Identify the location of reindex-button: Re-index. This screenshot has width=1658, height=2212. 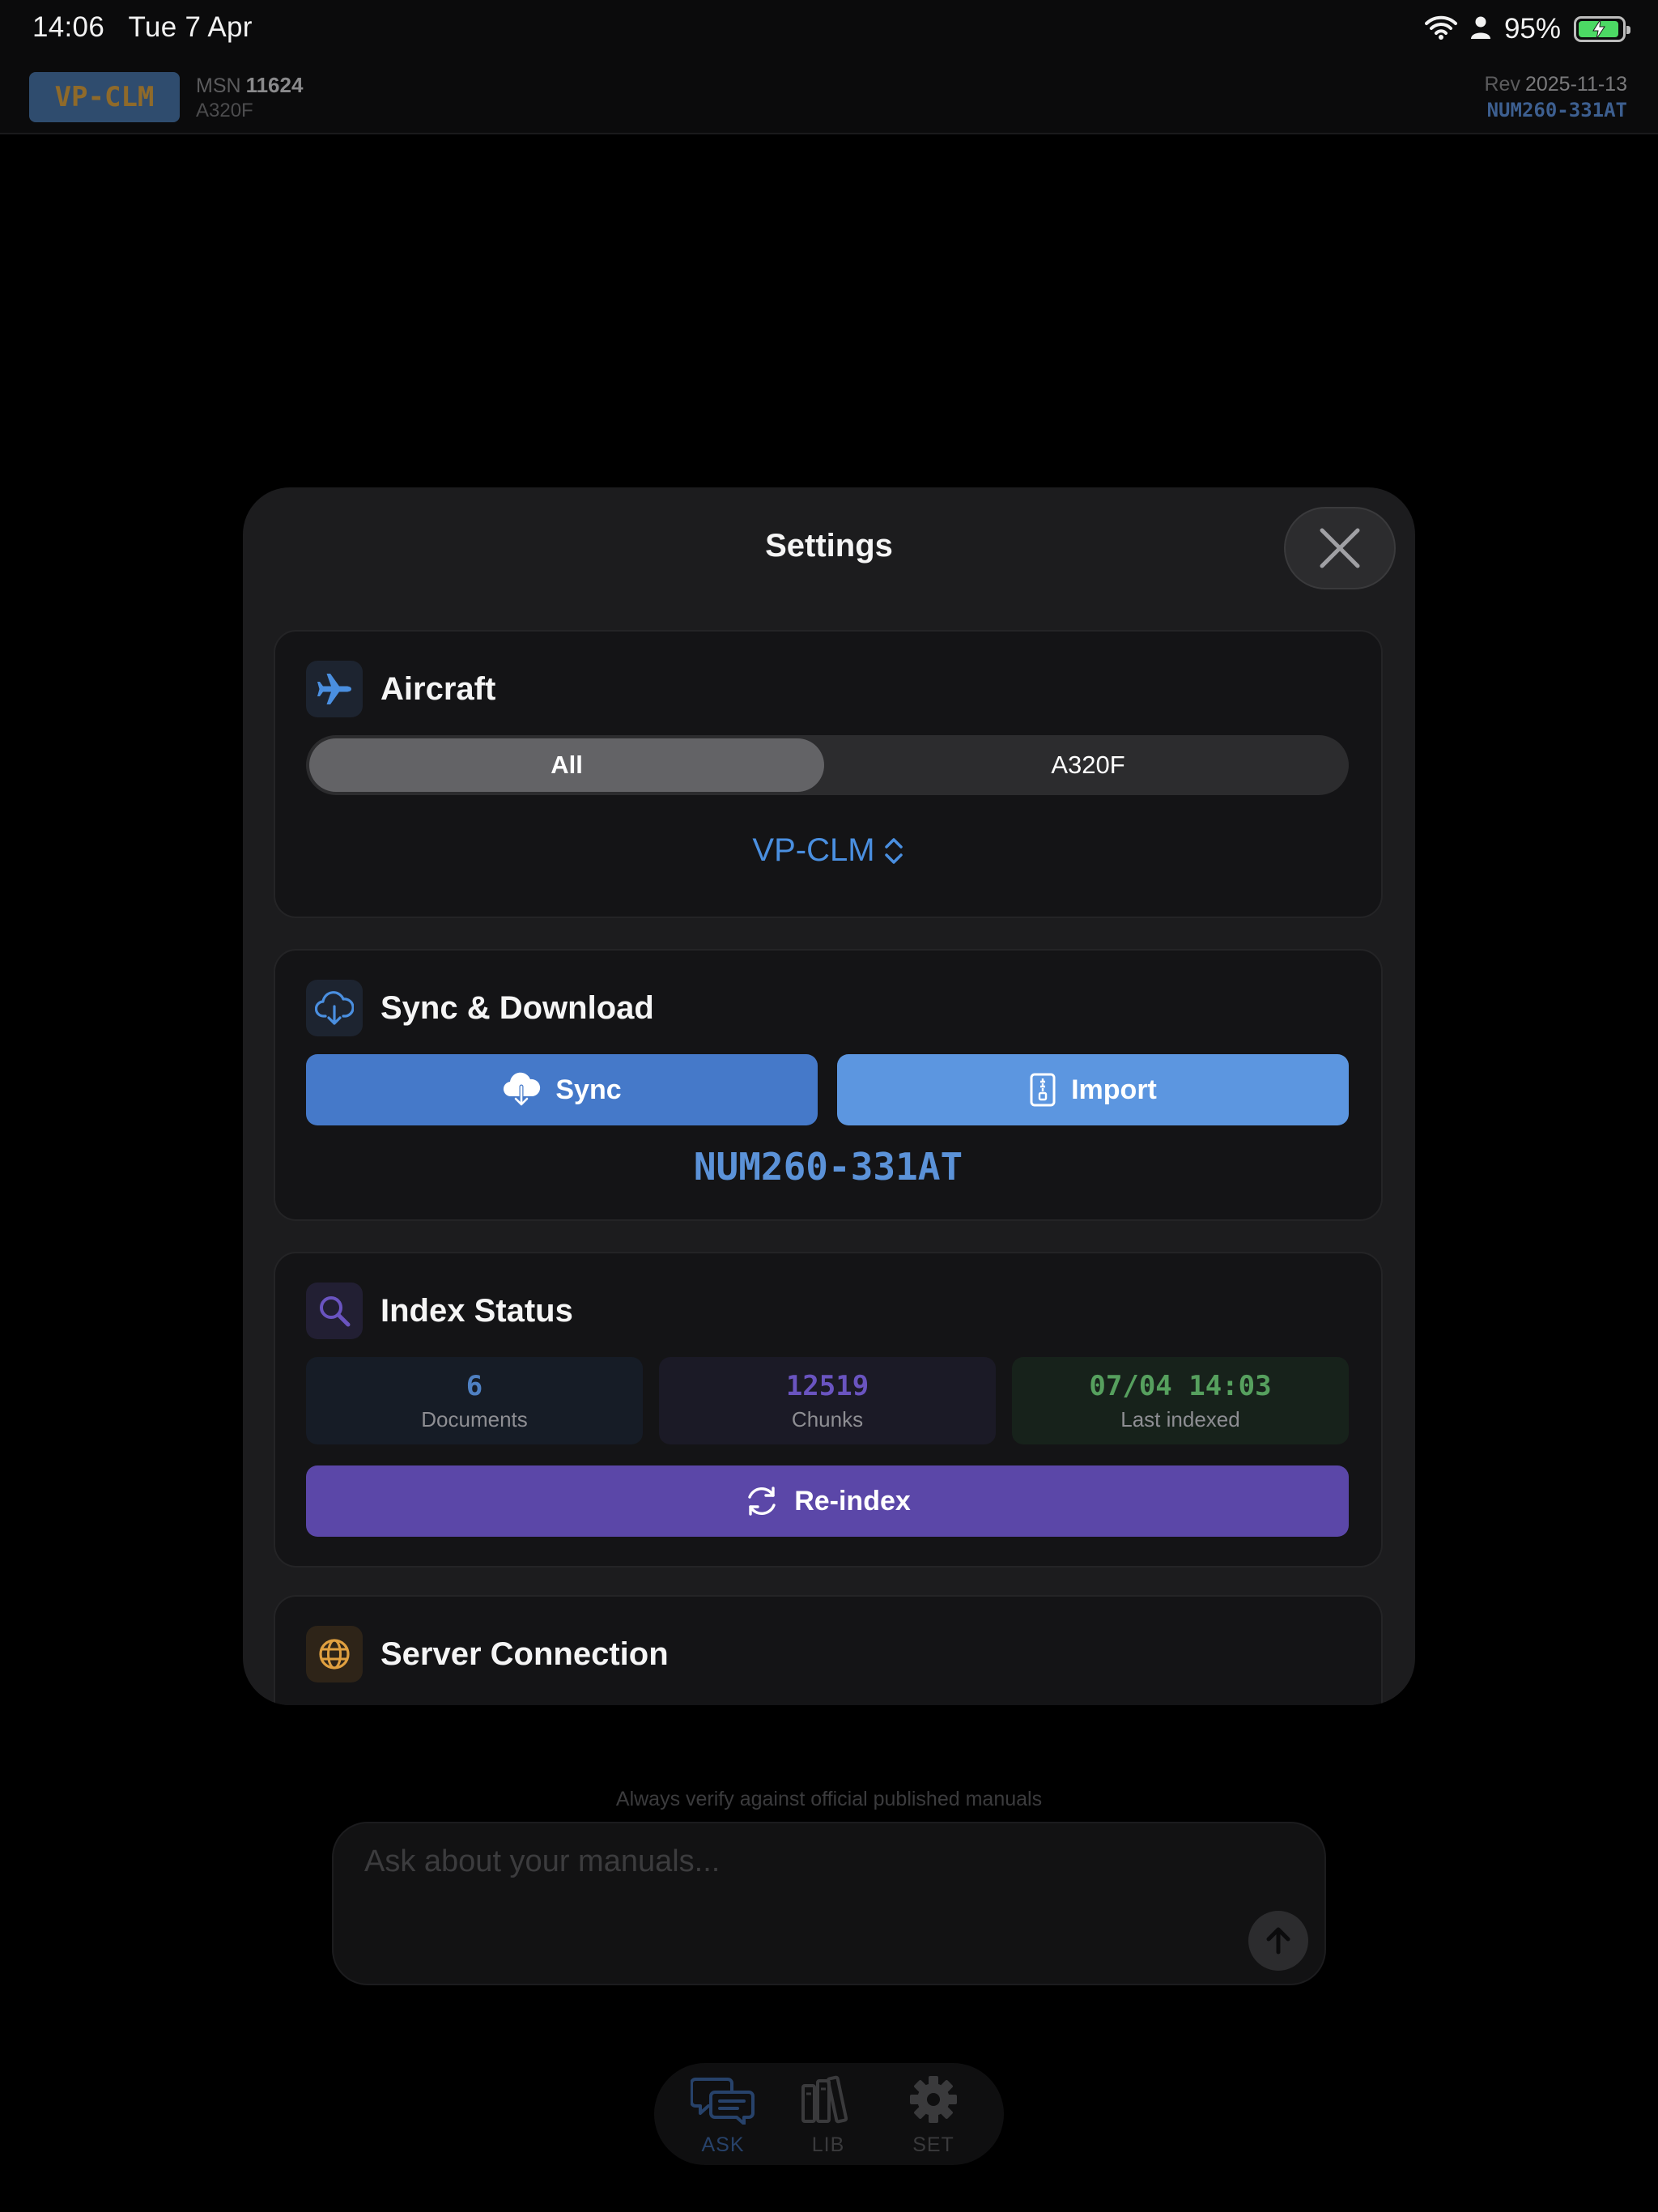
(827, 1501).